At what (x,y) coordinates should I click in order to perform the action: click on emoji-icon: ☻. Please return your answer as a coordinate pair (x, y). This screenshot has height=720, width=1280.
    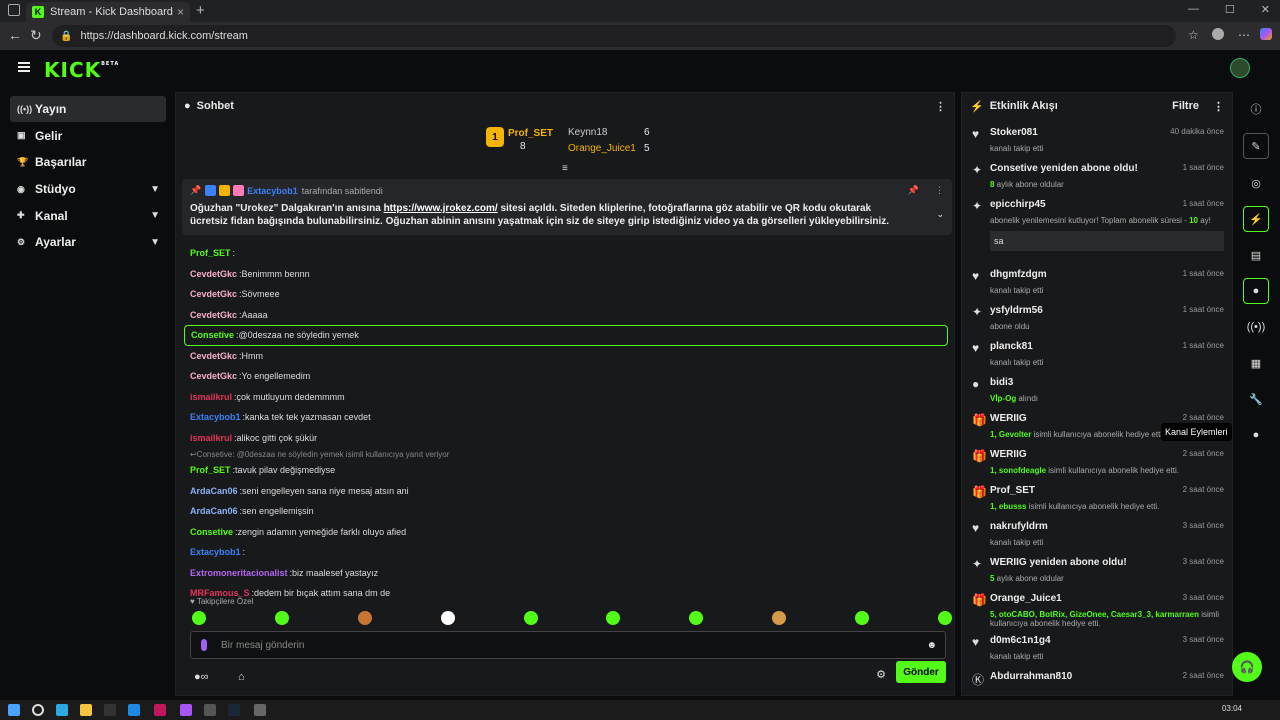
    Looking at the image, I should click on (931, 645).